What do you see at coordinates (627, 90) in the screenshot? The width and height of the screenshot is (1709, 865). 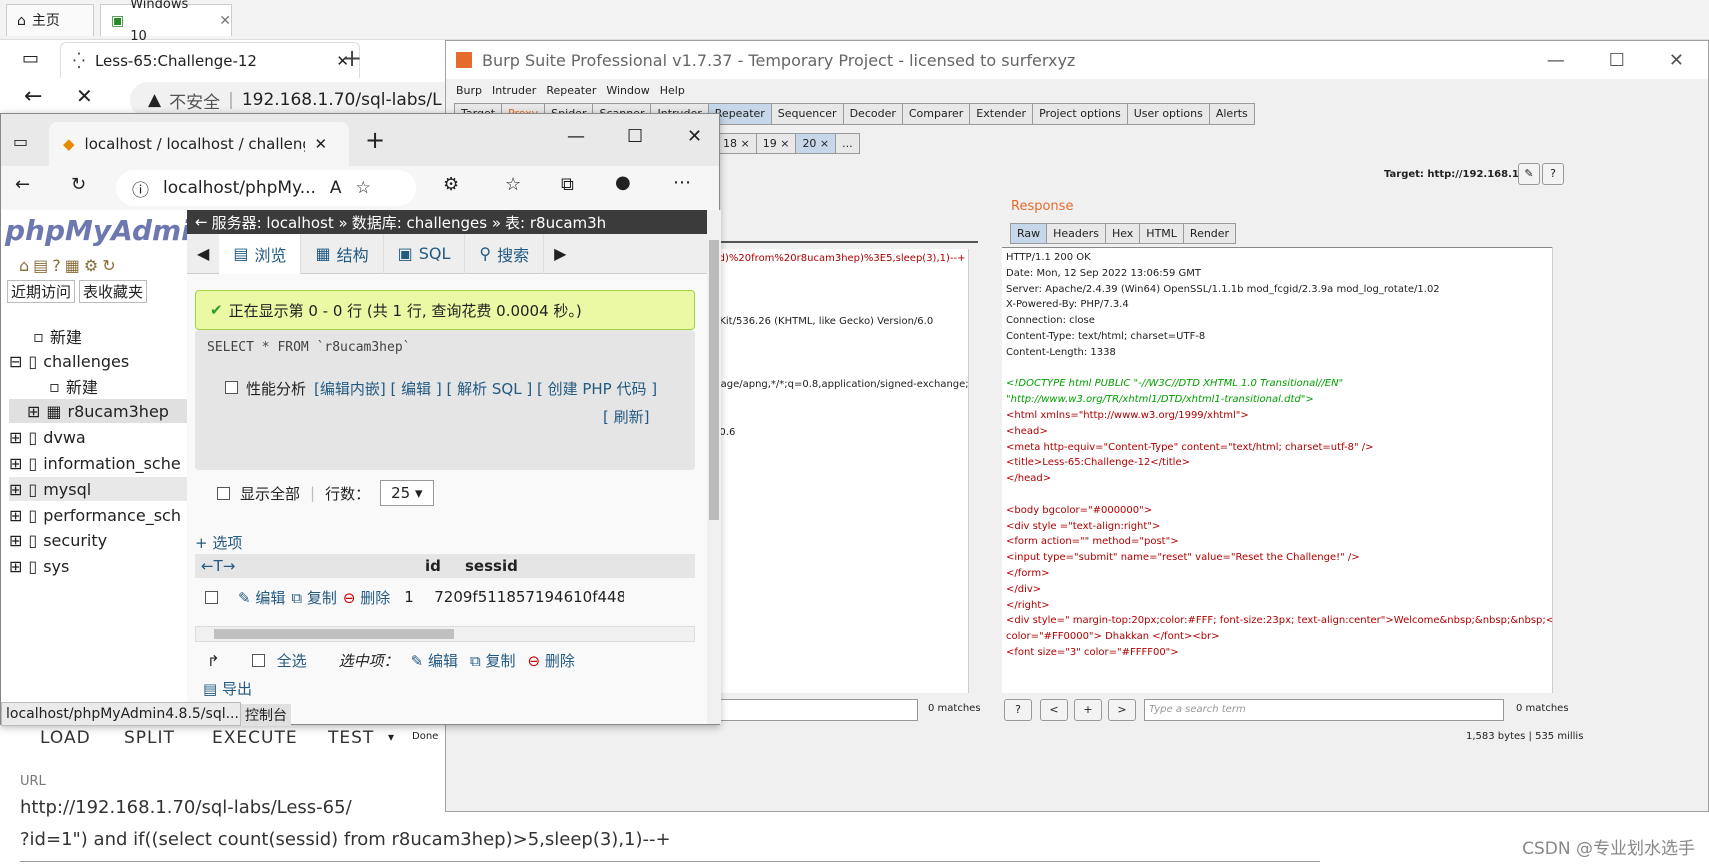 I see `menu-window: Window` at bounding box center [627, 90].